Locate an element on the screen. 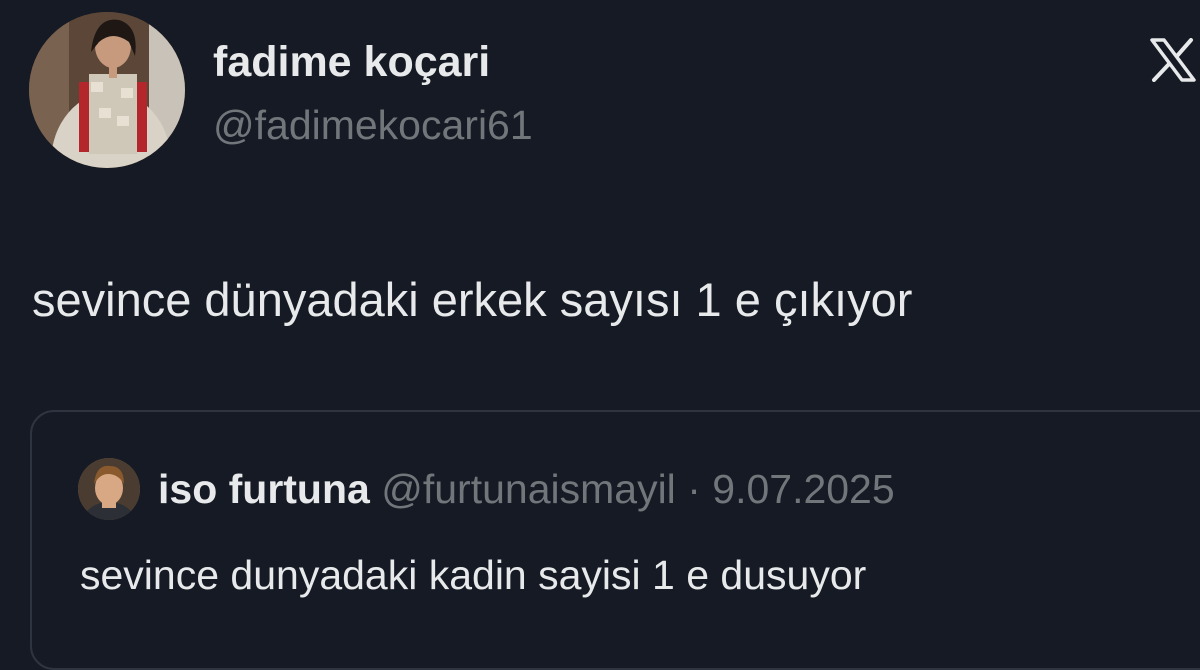  quoted-author-display-name: iso furtuna is located at coordinates (264, 489).